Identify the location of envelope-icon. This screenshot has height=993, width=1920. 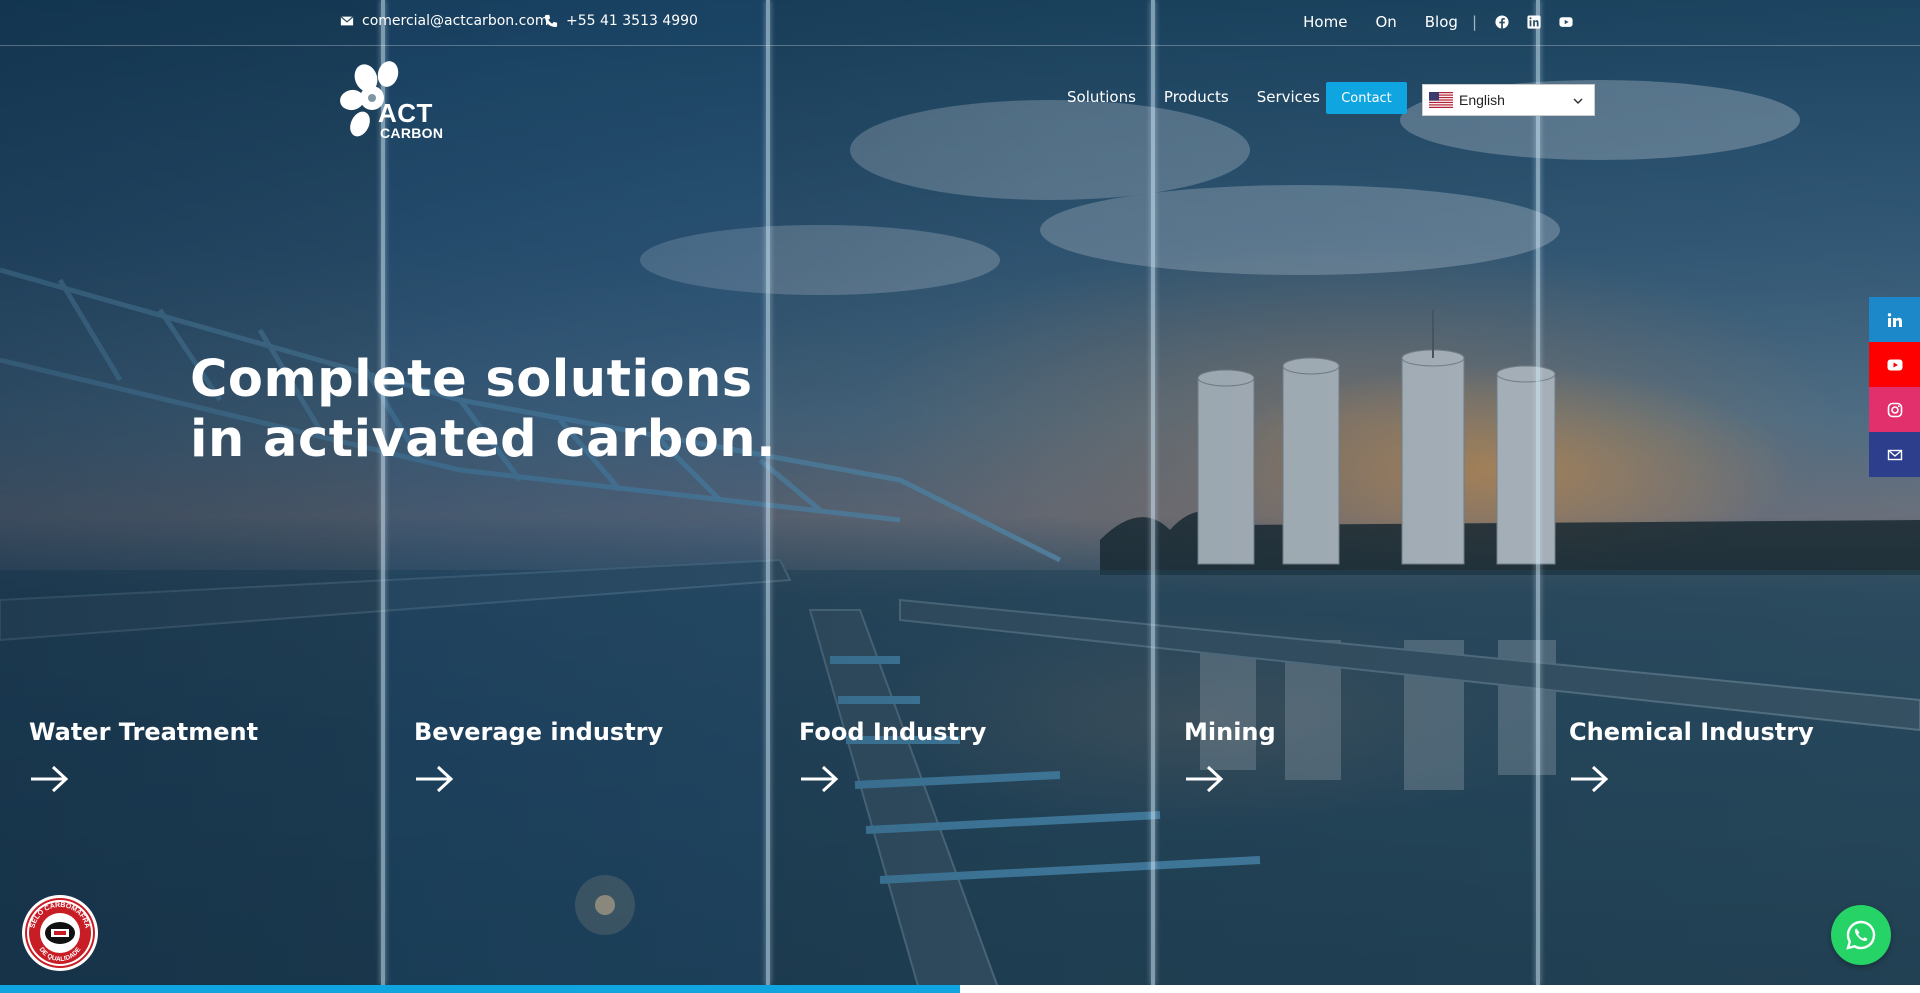
(347, 21).